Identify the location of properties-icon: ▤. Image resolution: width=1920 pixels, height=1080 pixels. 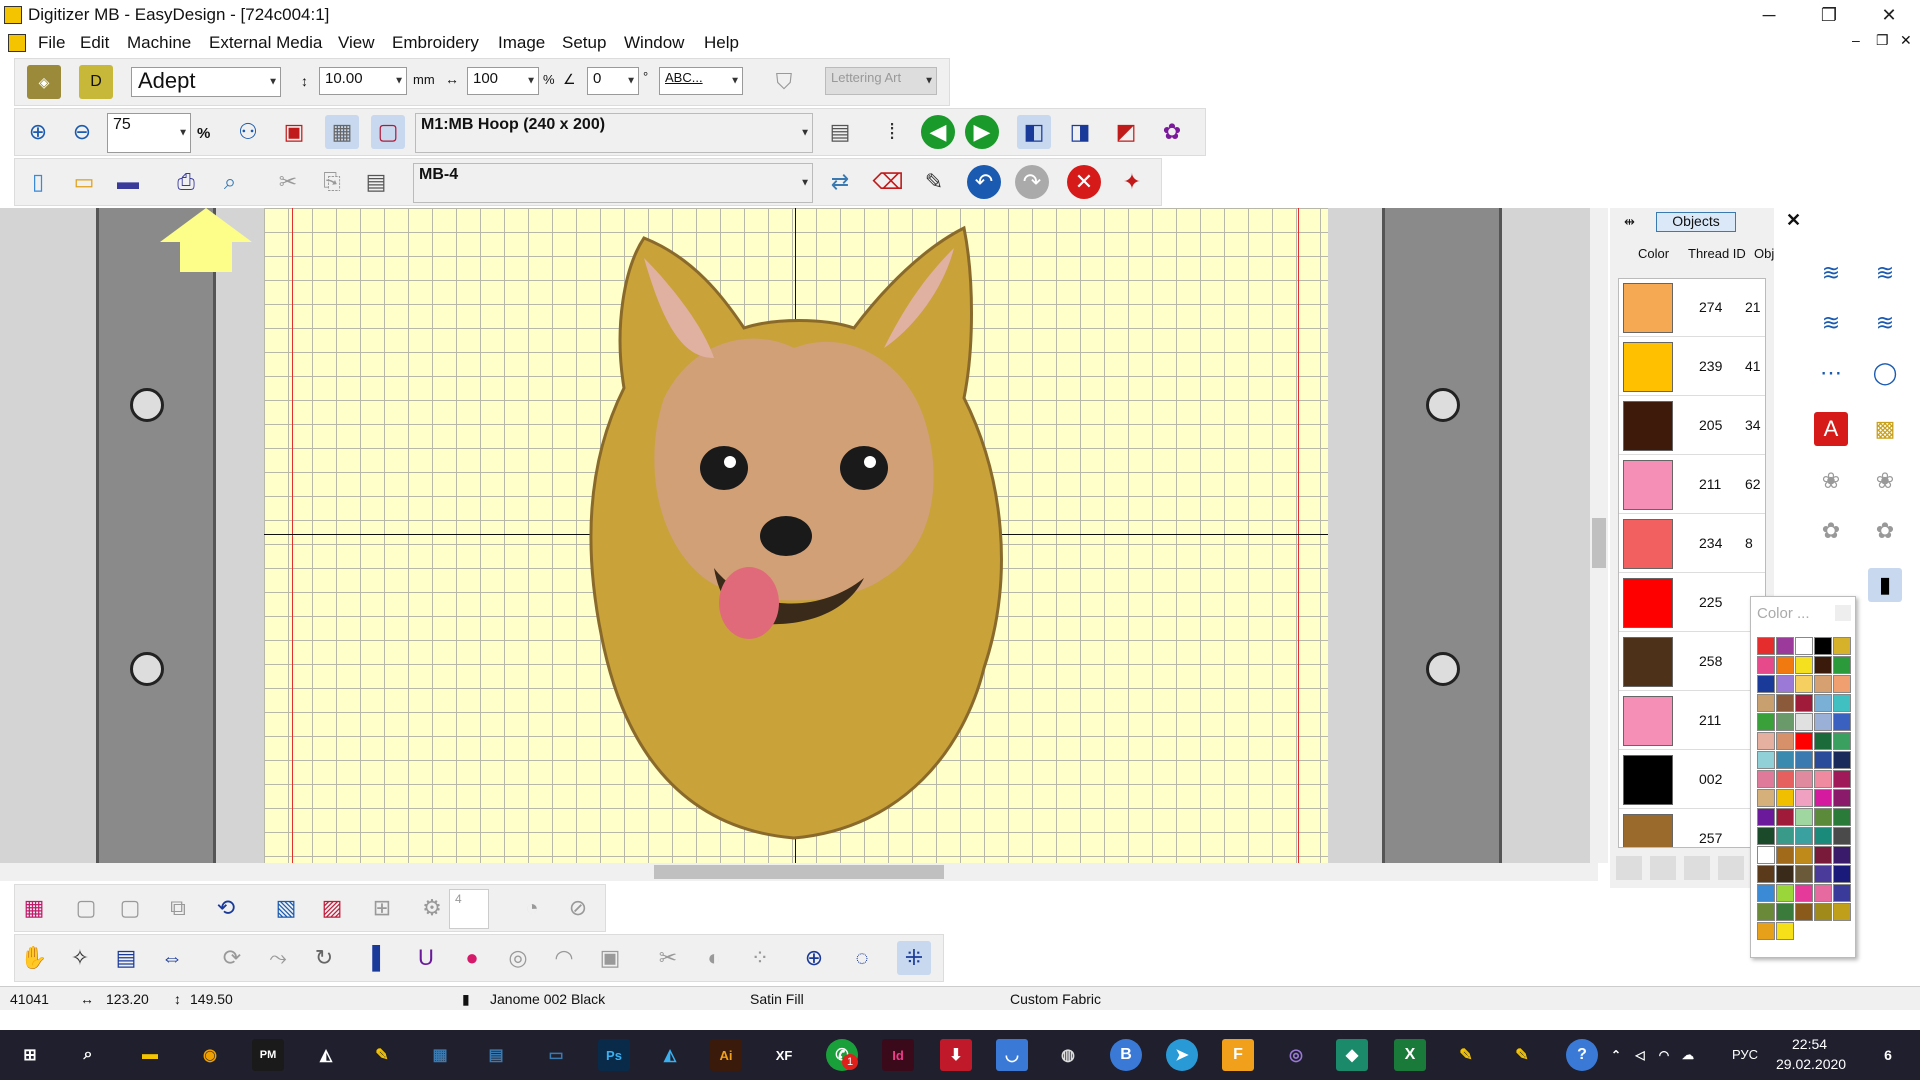
(126, 958).